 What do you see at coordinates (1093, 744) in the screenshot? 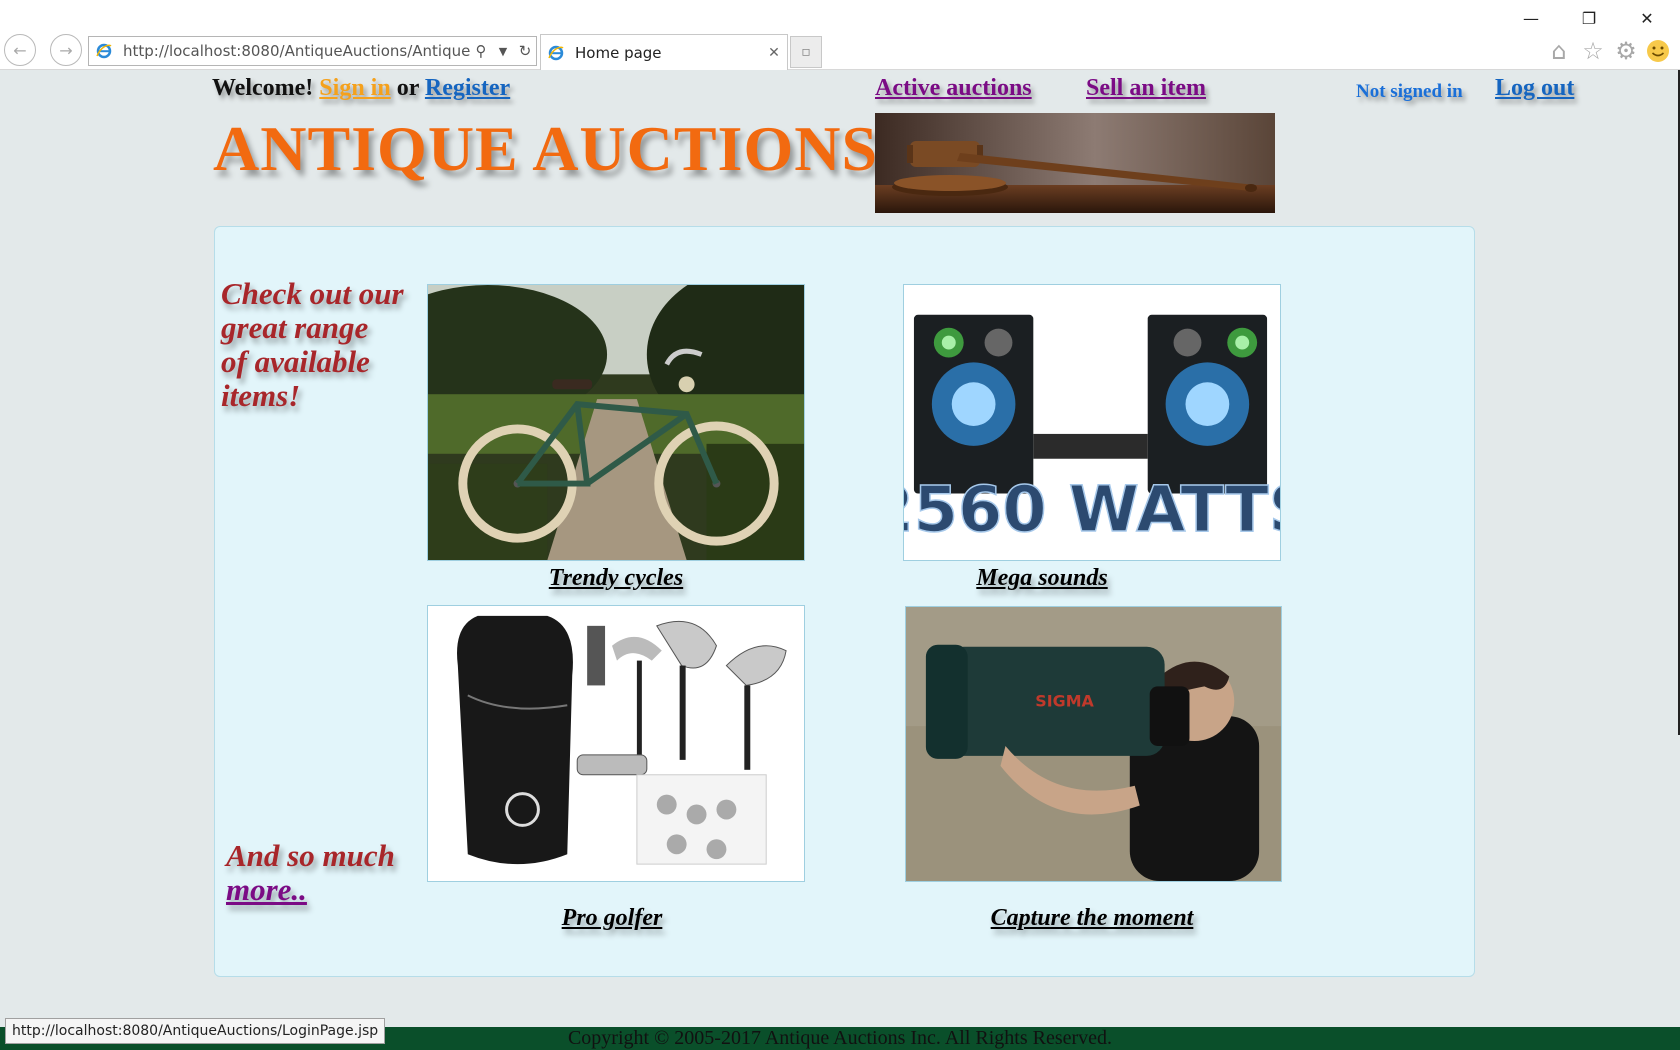
I see `item-image-camera: SIGMA` at bounding box center [1093, 744].